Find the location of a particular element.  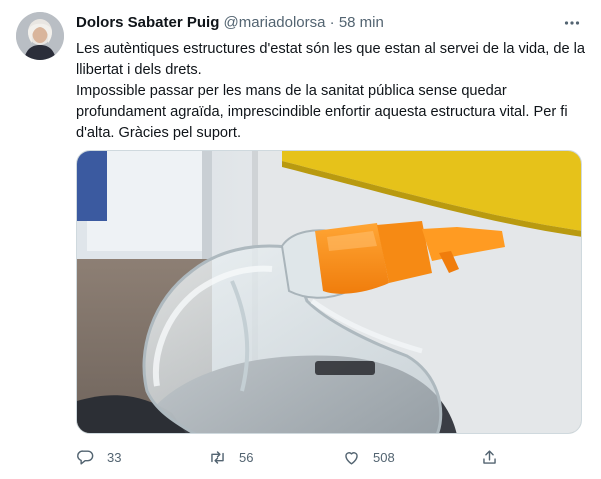

share-icon is located at coordinates (489, 456).